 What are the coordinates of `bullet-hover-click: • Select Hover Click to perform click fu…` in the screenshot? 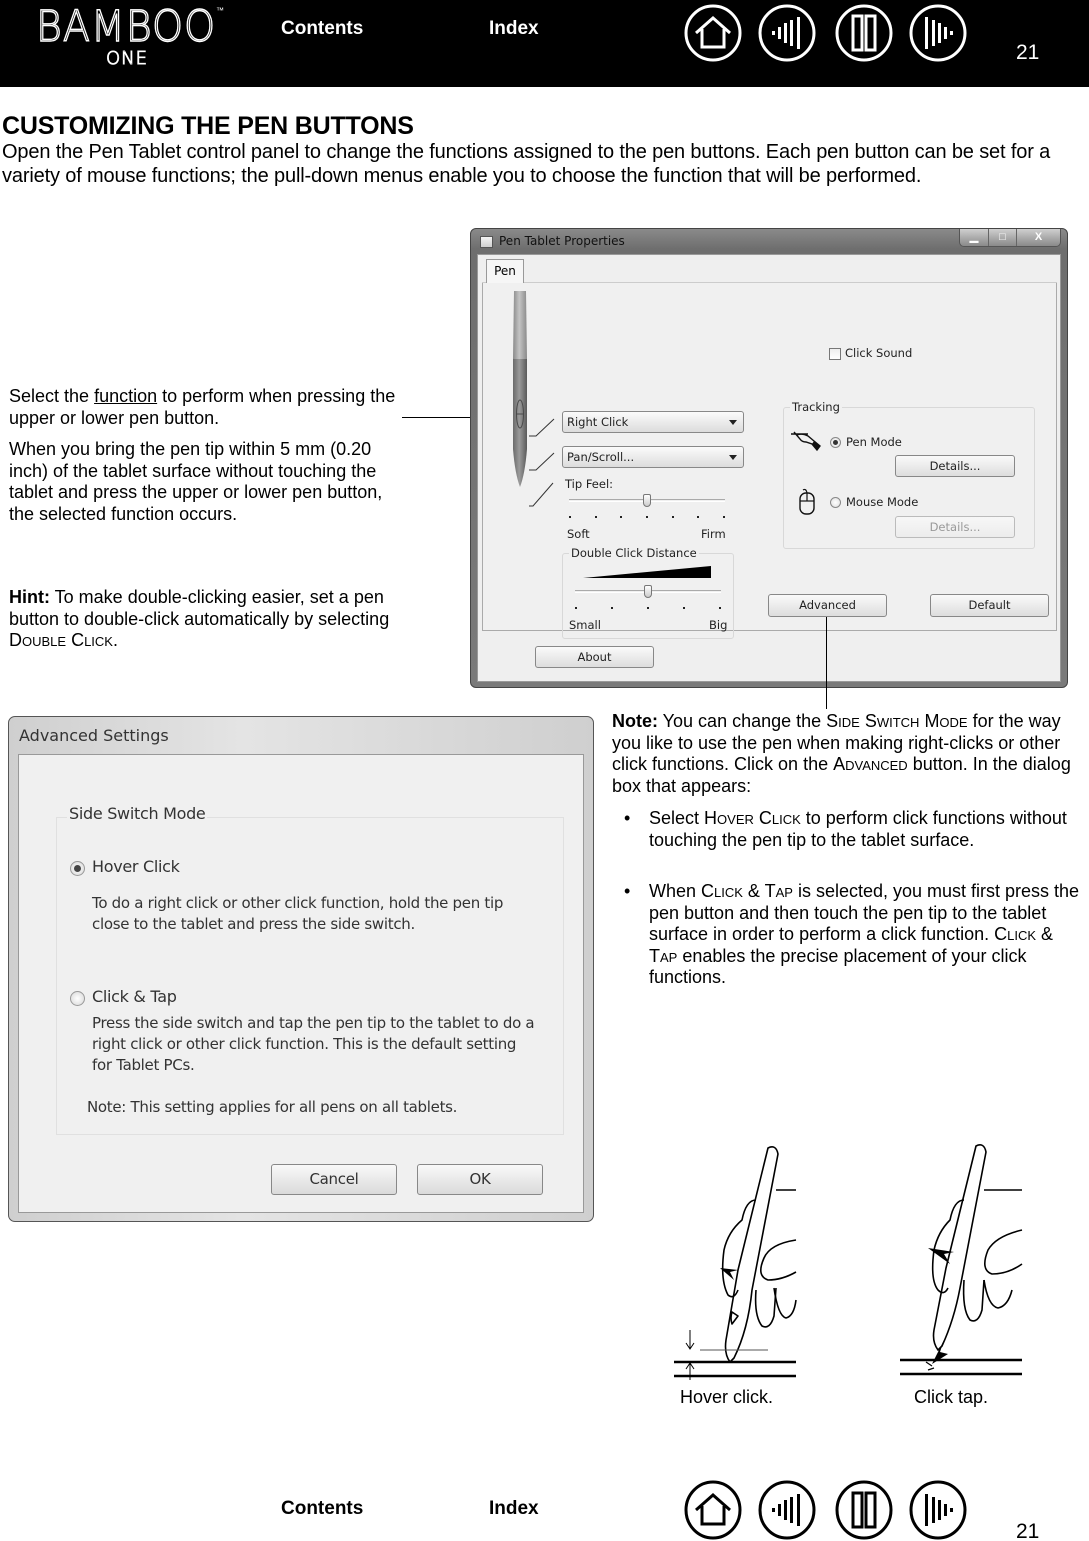 It's located at (845, 829).